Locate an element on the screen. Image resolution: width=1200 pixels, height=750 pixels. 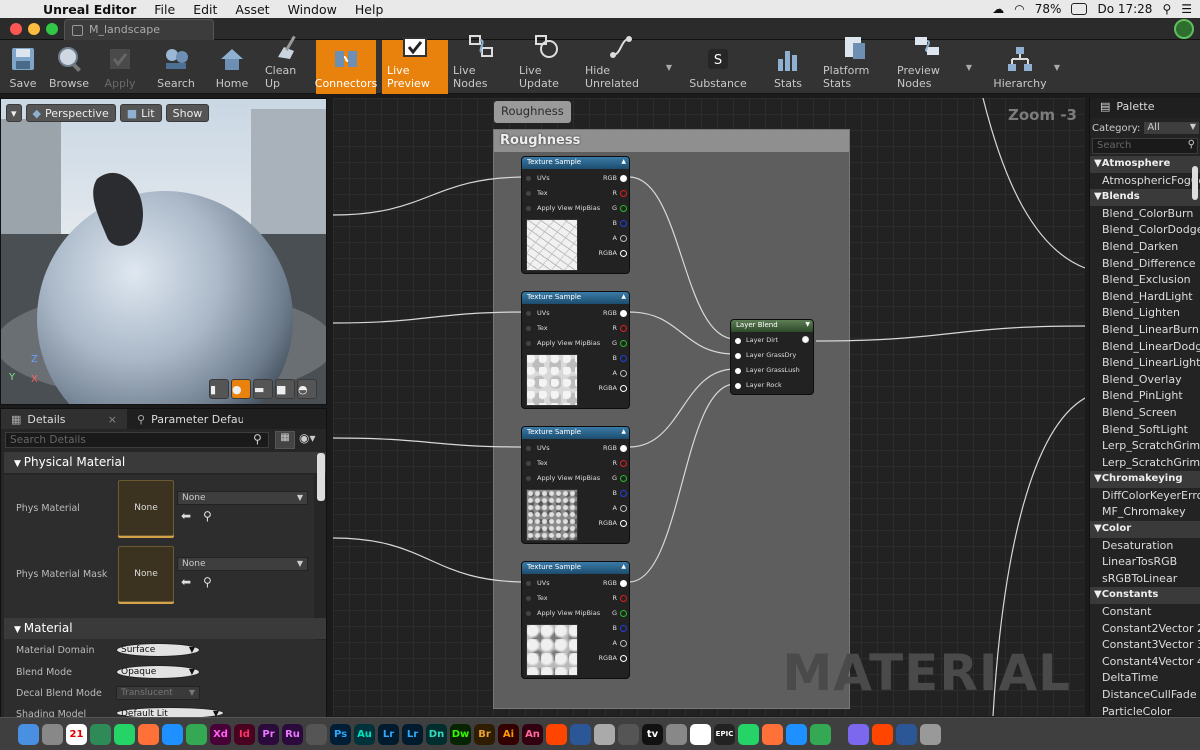
dock-app-launchpad is located at coordinates (52, 734).